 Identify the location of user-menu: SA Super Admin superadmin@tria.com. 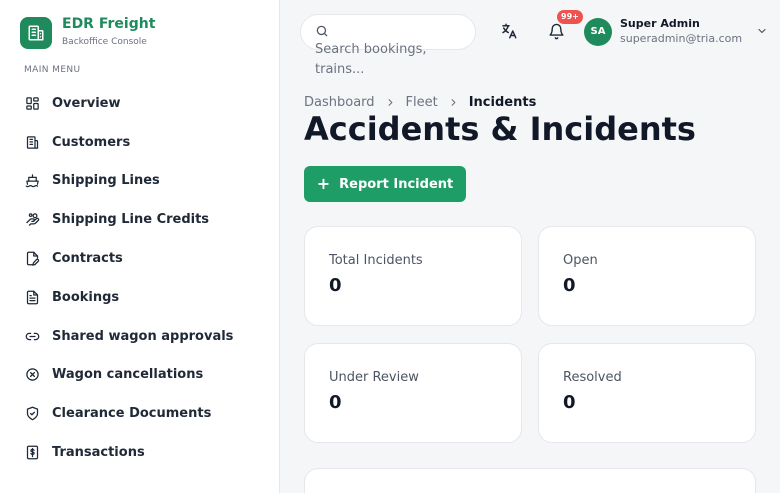
(676, 31).